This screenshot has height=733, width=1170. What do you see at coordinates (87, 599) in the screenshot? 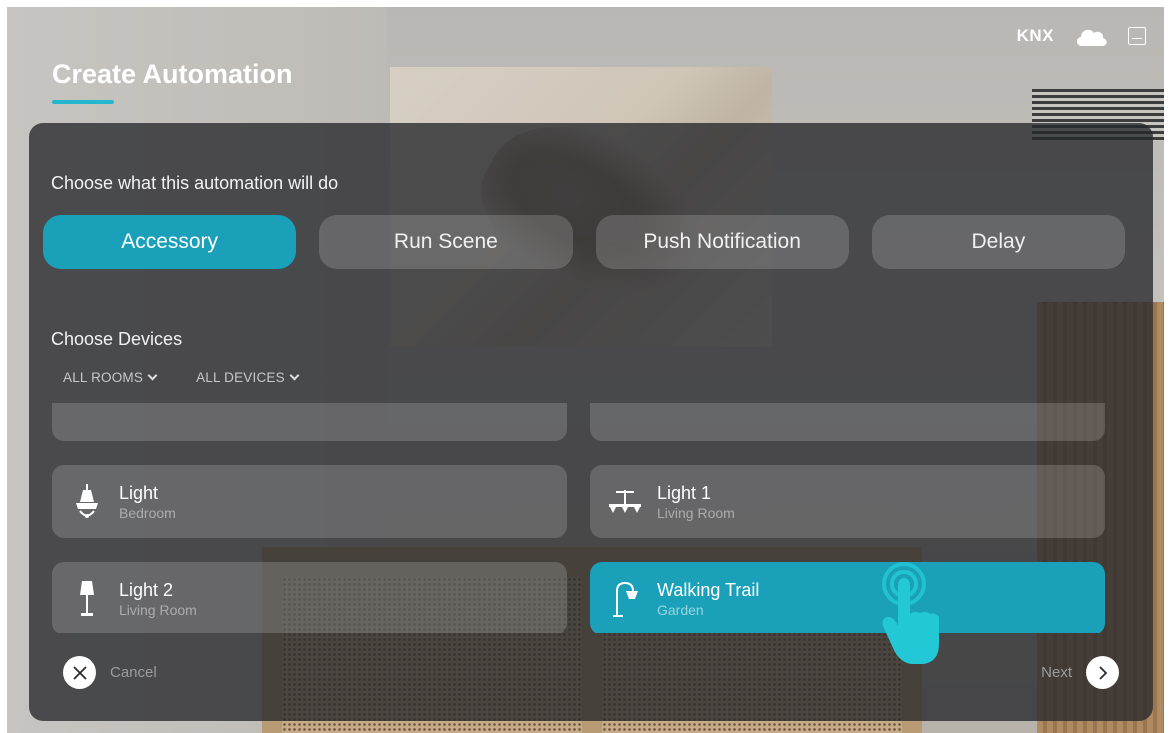
I see `floor-lamp-icon` at bounding box center [87, 599].